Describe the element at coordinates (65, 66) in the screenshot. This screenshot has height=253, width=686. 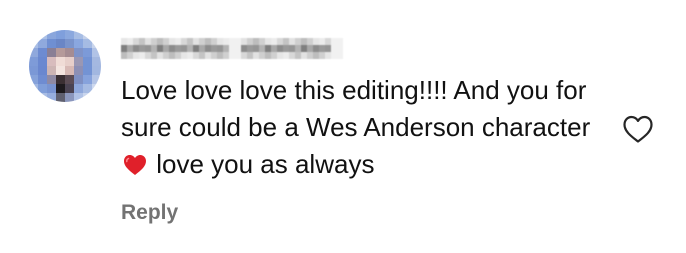
I see `avatar` at that location.